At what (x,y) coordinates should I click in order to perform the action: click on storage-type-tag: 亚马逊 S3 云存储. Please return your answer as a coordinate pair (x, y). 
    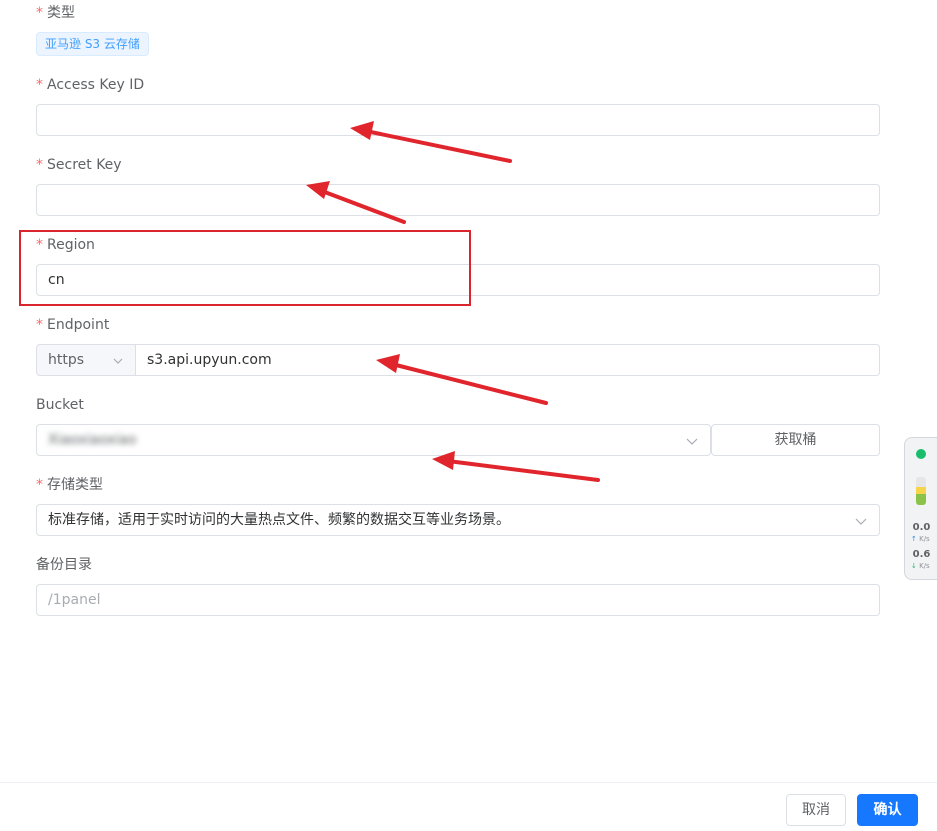
    Looking at the image, I should click on (92, 44).